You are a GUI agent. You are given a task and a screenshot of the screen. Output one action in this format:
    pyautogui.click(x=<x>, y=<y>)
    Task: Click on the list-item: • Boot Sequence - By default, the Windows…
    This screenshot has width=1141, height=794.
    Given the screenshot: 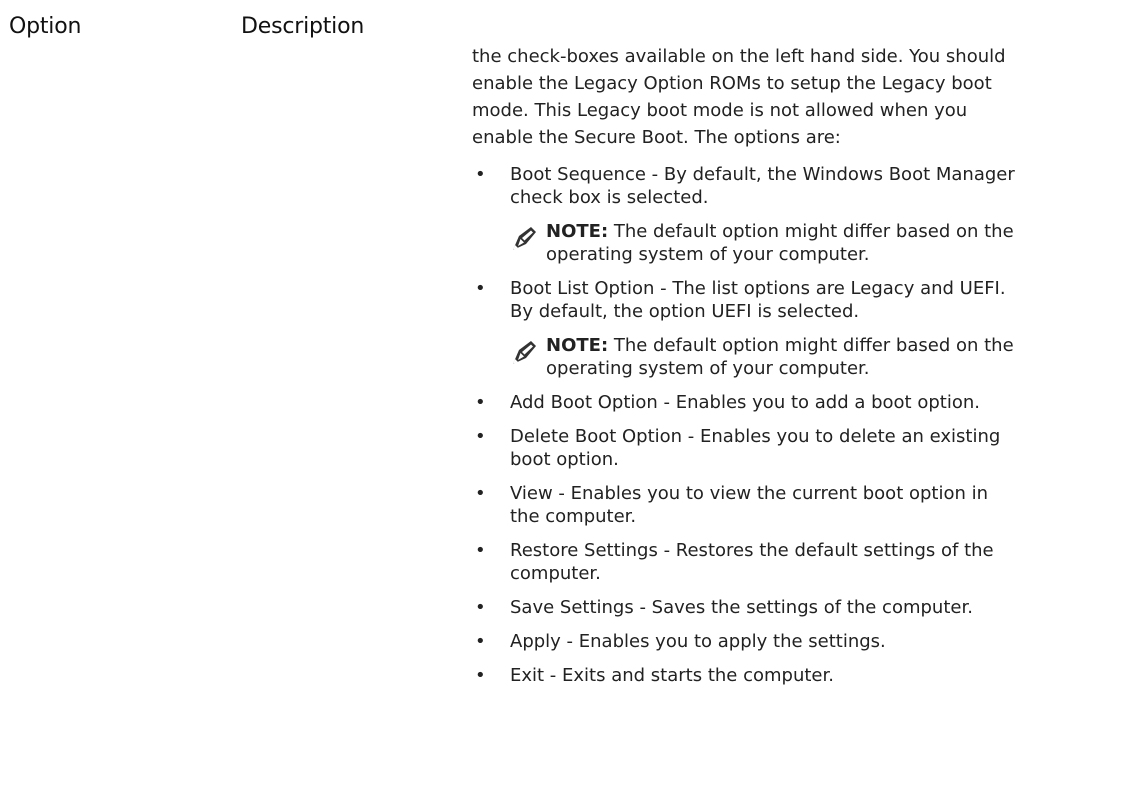 What is the action you would take?
    pyautogui.click(x=804, y=214)
    